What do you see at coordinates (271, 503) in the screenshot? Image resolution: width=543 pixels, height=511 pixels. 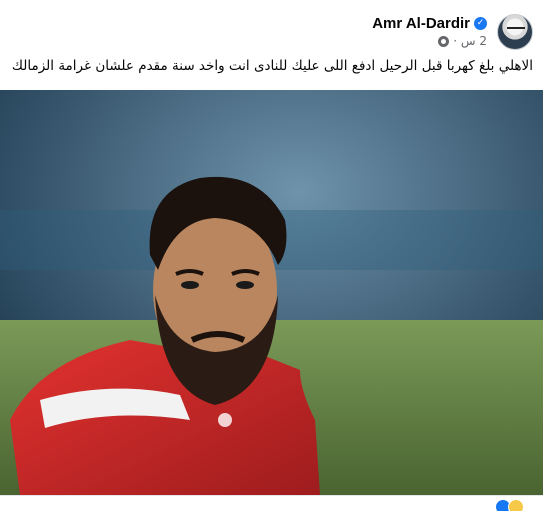 I see `post-footer` at bounding box center [271, 503].